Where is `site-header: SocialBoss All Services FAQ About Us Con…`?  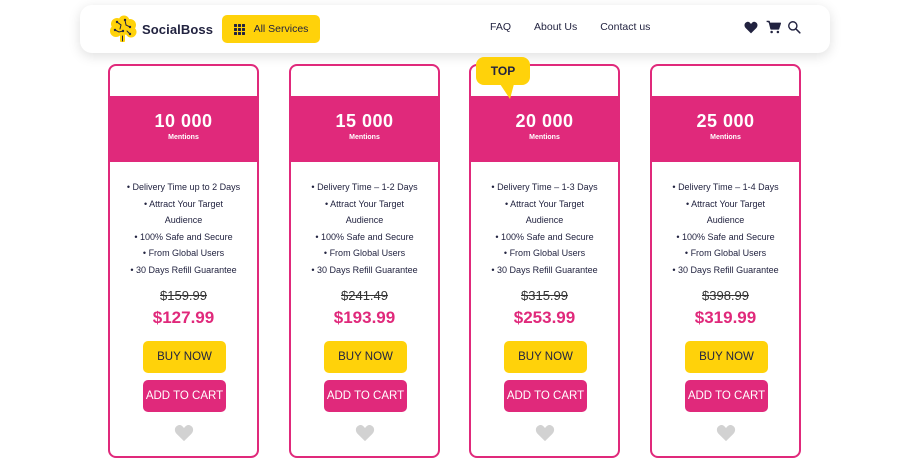
site-header: SocialBoss All Services FAQ About Us Con… is located at coordinates (455, 29).